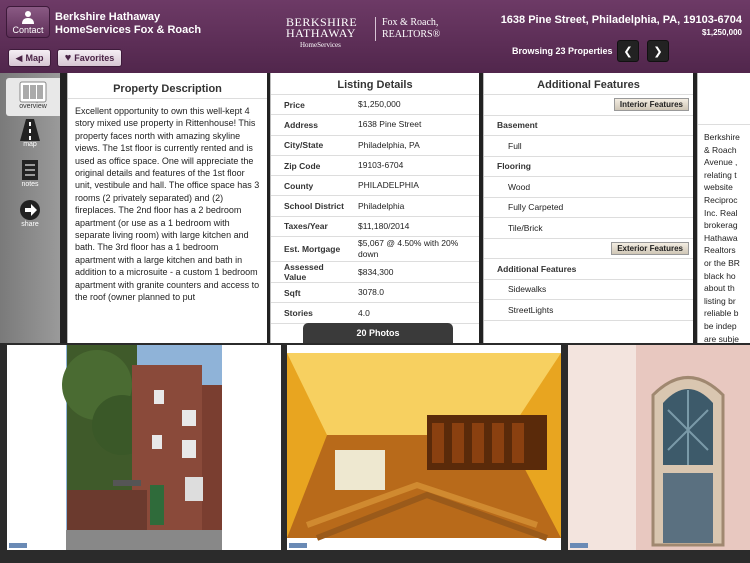 The width and height of the screenshot is (750, 563). I want to click on map-button: ◀ Map, so click(29, 58).